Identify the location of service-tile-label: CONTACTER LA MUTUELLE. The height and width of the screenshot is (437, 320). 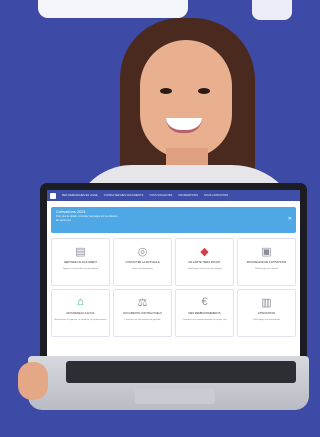
(142, 262).